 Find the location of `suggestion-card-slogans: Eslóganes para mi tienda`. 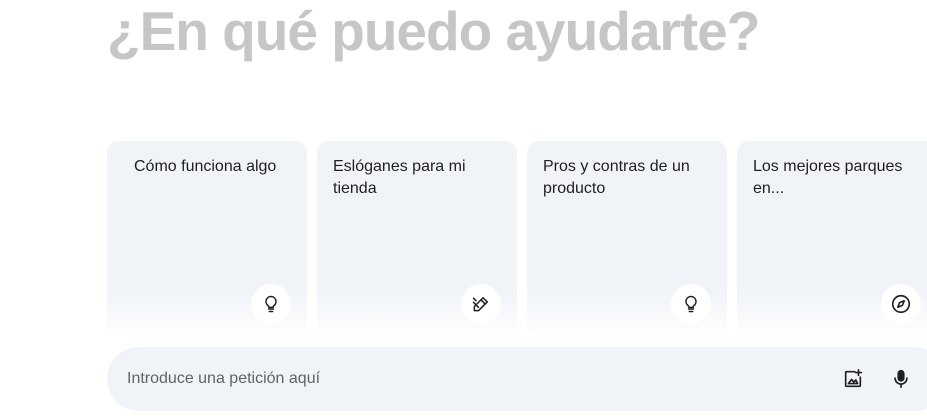

suggestion-card-slogans: Eslóganes para mi tienda is located at coordinates (417, 240).